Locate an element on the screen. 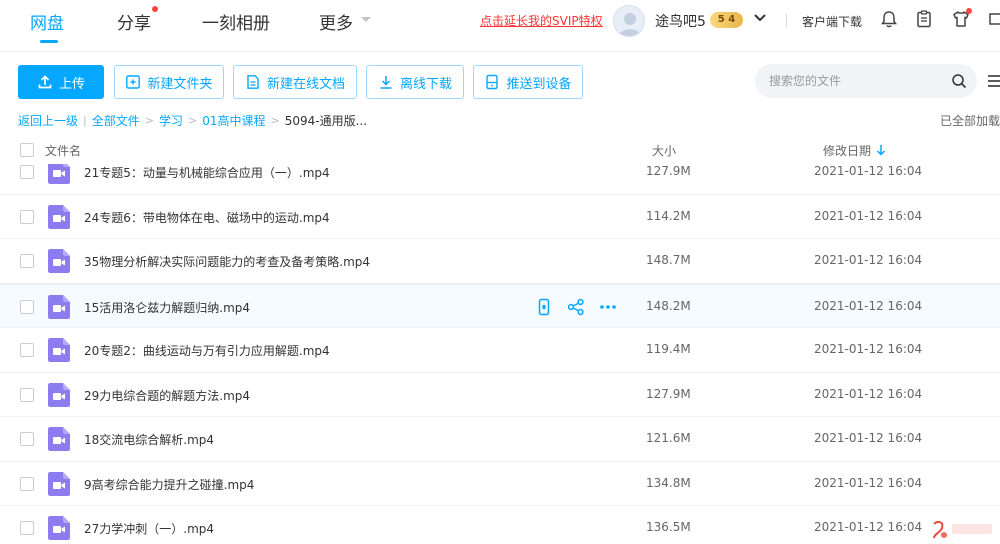 The image size is (1000, 544). file-row: 29力电综合题的解题方法.mp4 127.9M 2021-01-12 16:04 is located at coordinates (500, 395).